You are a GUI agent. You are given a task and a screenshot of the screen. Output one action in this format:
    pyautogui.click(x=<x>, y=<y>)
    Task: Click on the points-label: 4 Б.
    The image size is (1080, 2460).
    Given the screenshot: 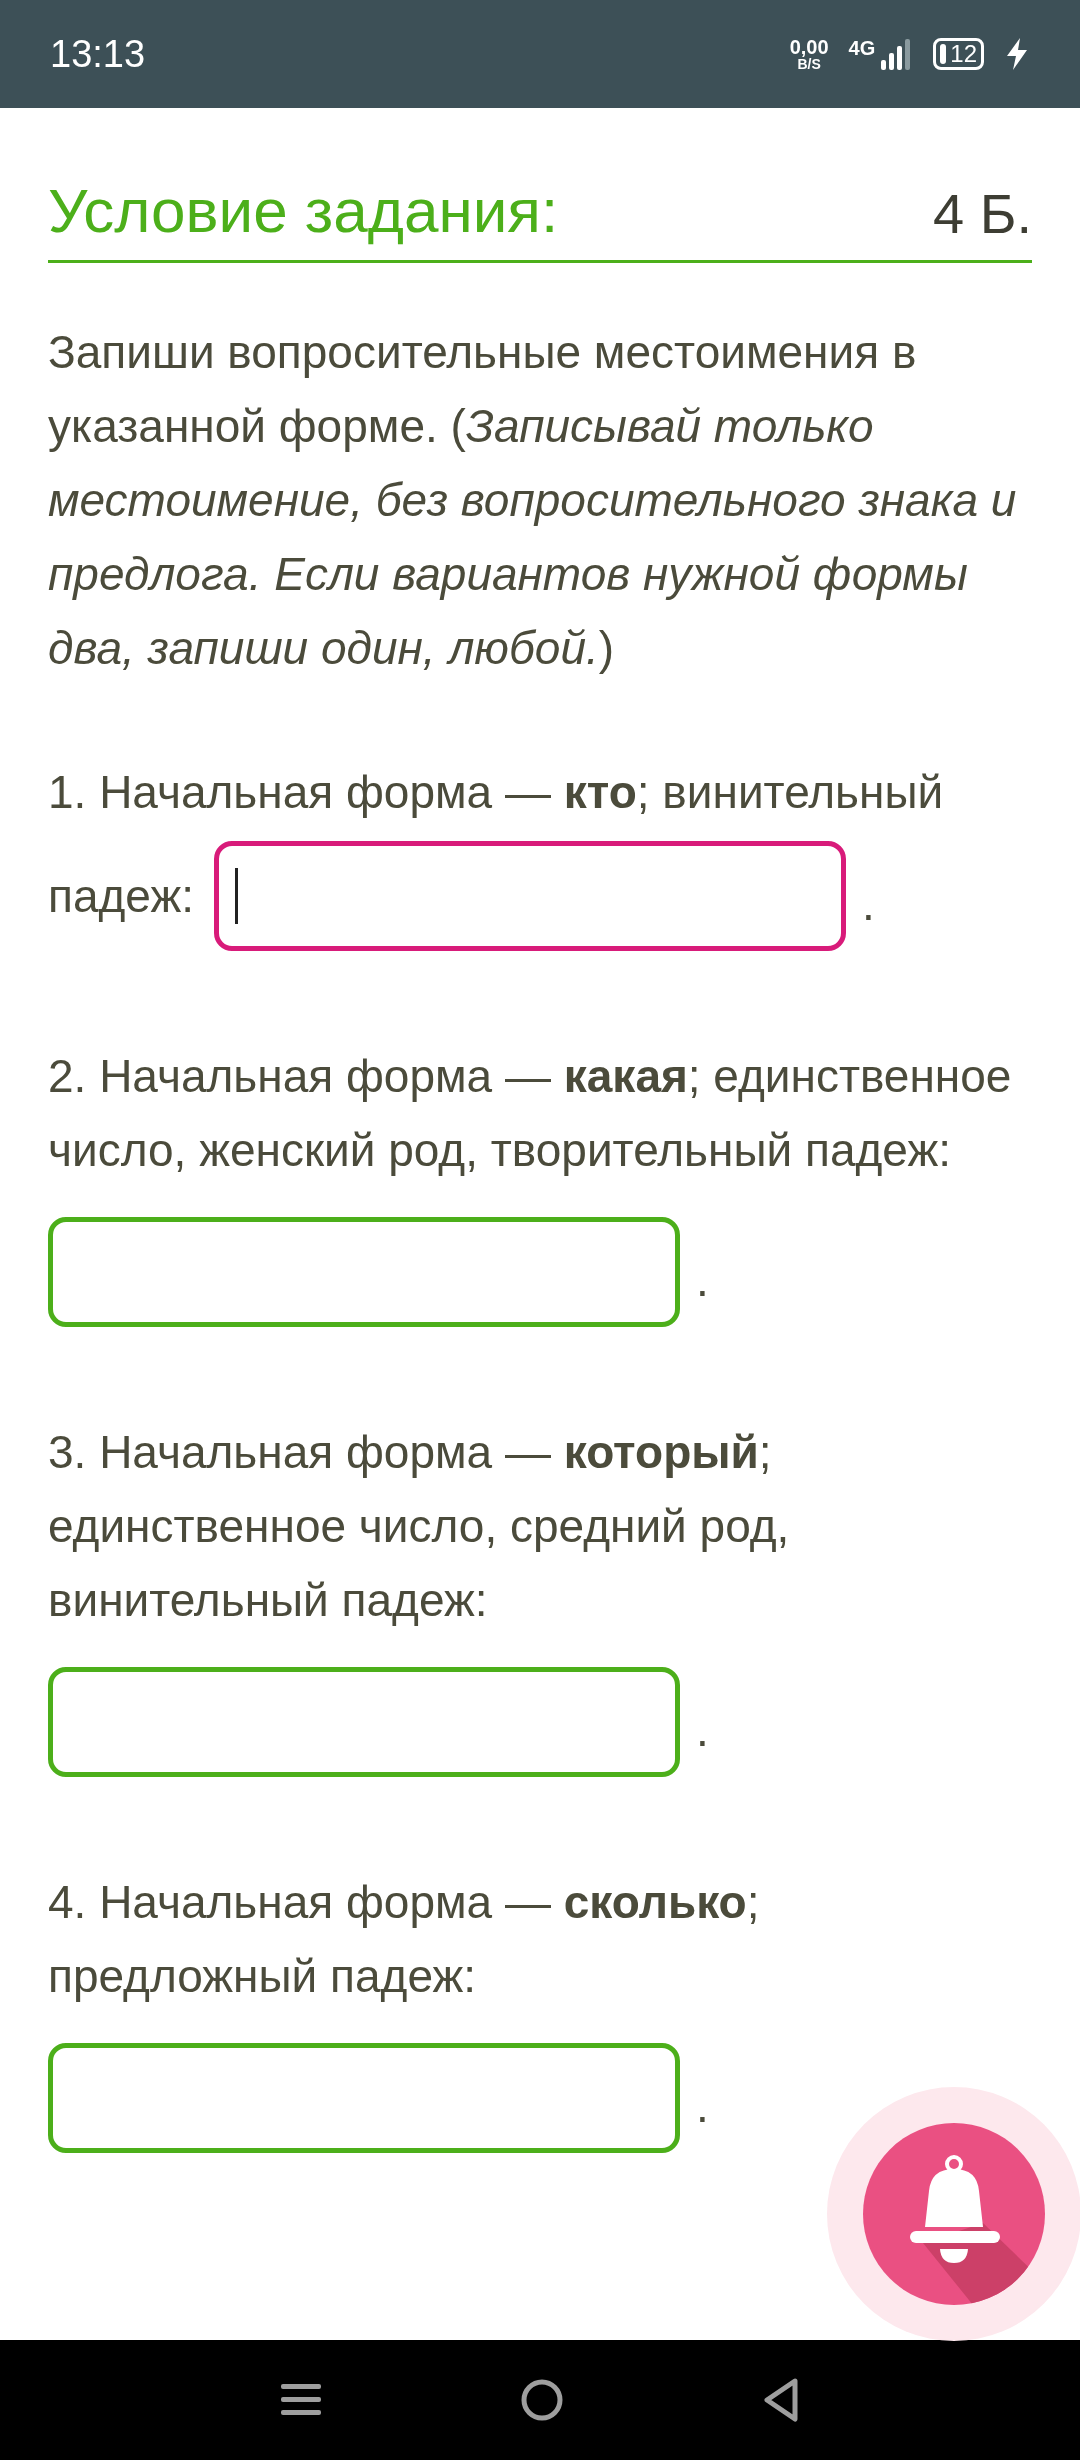 What is the action you would take?
    pyautogui.click(x=982, y=214)
    